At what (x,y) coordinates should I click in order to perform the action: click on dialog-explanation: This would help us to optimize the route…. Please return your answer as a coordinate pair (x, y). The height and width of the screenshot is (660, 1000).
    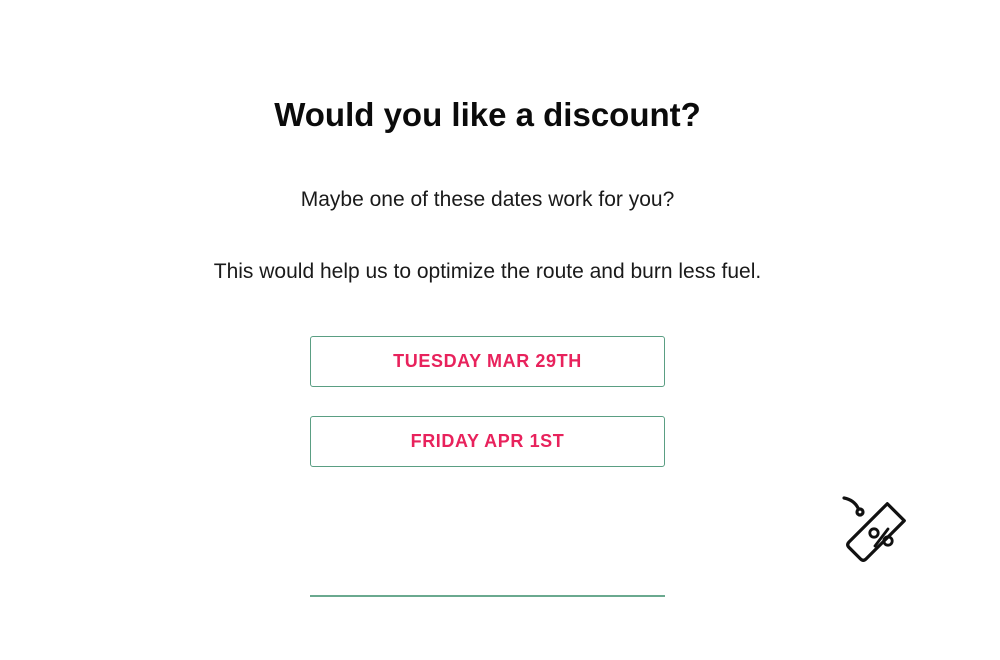
    Looking at the image, I should click on (487, 271).